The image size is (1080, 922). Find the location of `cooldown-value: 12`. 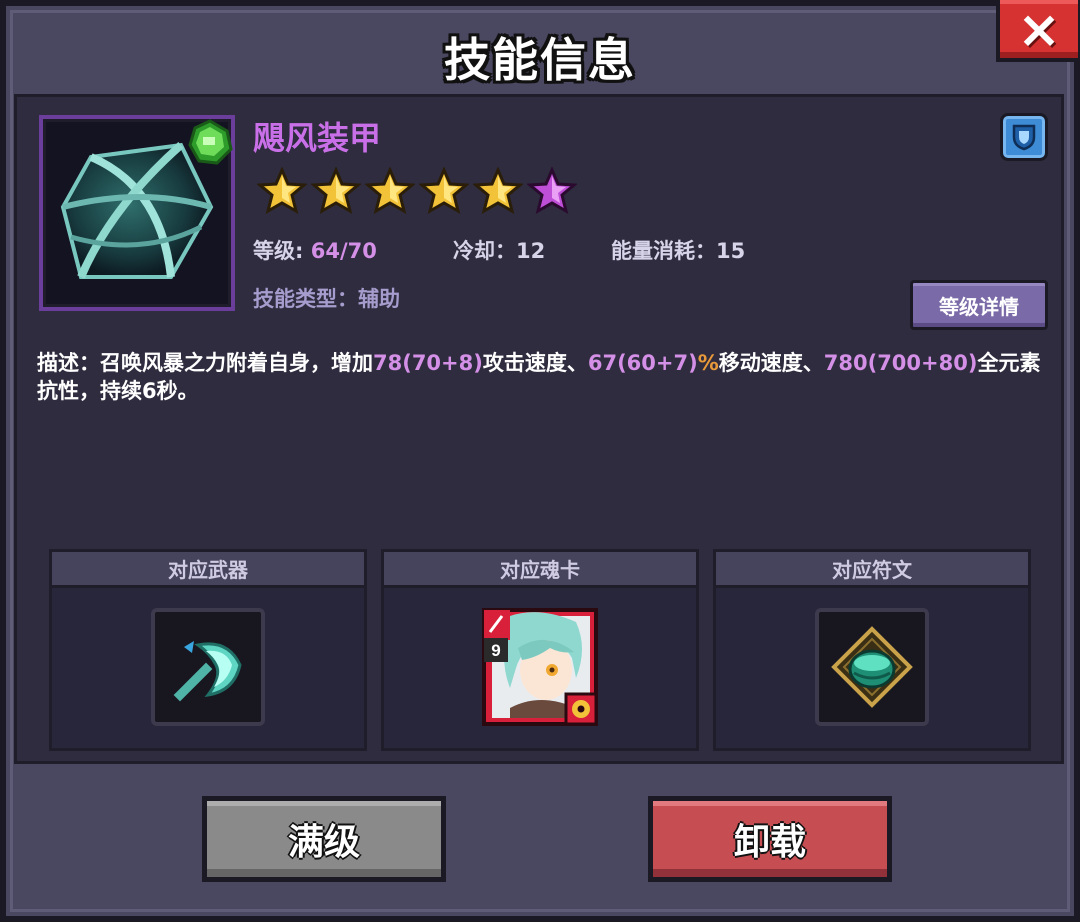

cooldown-value: 12 is located at coordinates (531, 251).